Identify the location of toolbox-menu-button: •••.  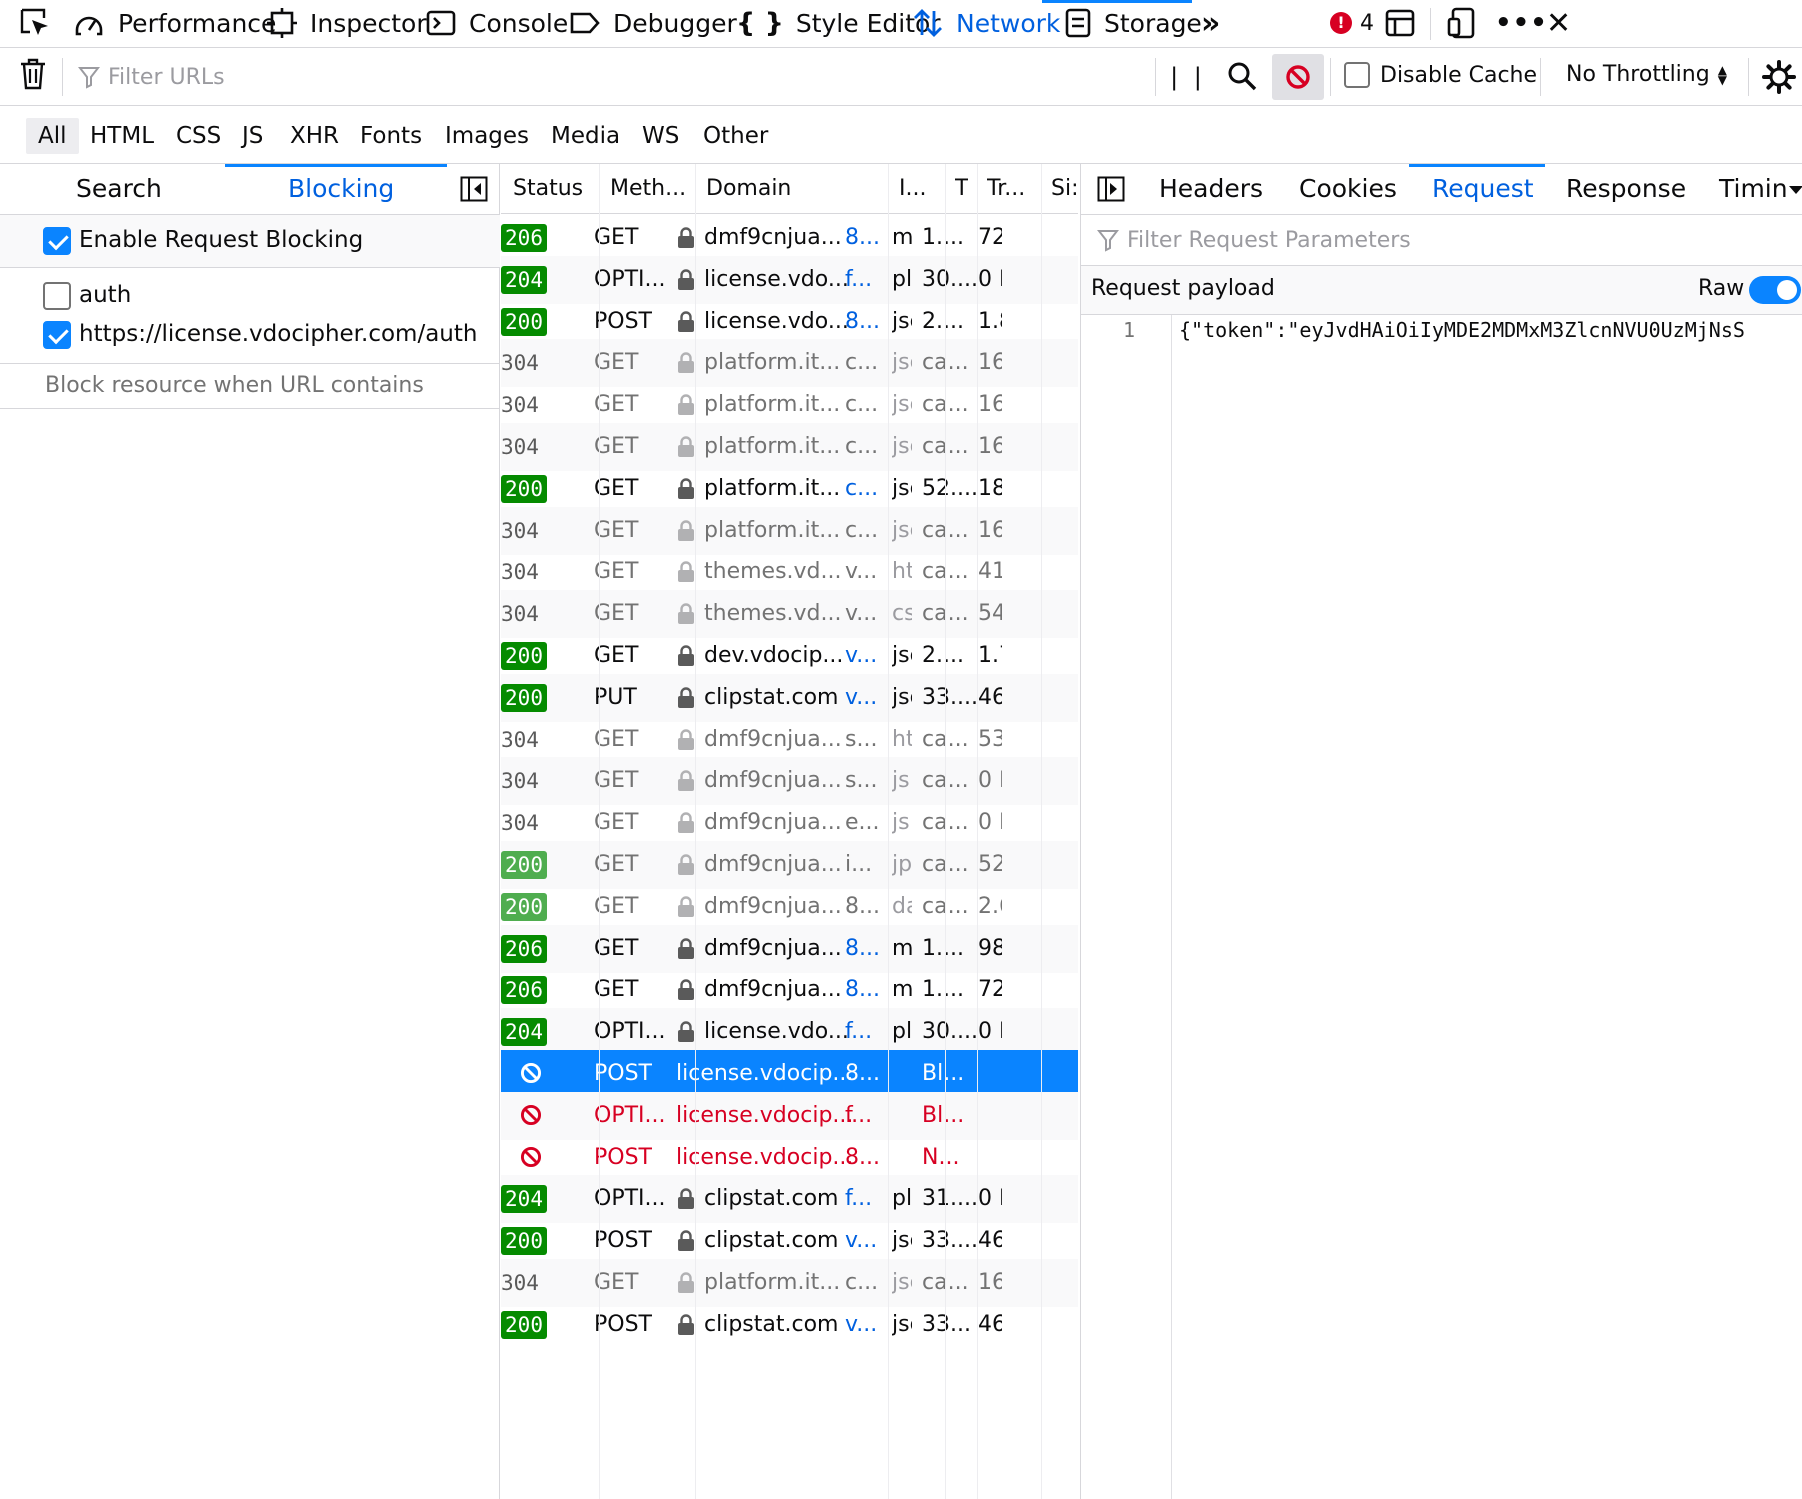
(1521, 23).